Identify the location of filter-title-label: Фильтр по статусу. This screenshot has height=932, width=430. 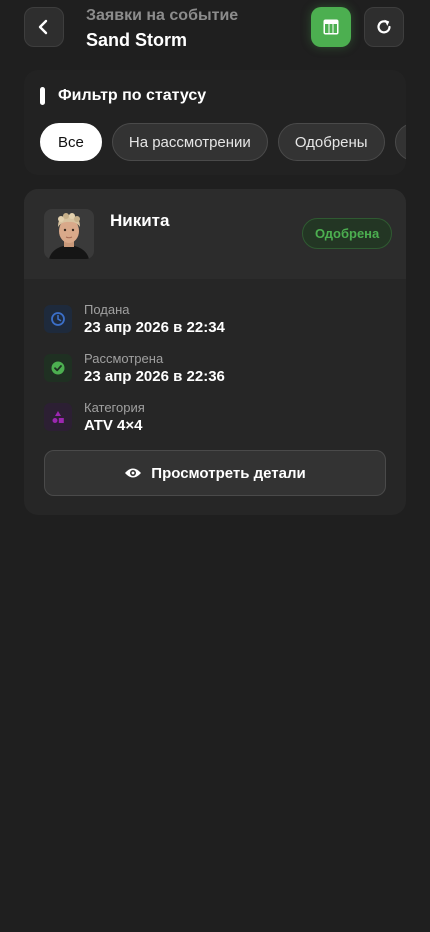
(132, 95).